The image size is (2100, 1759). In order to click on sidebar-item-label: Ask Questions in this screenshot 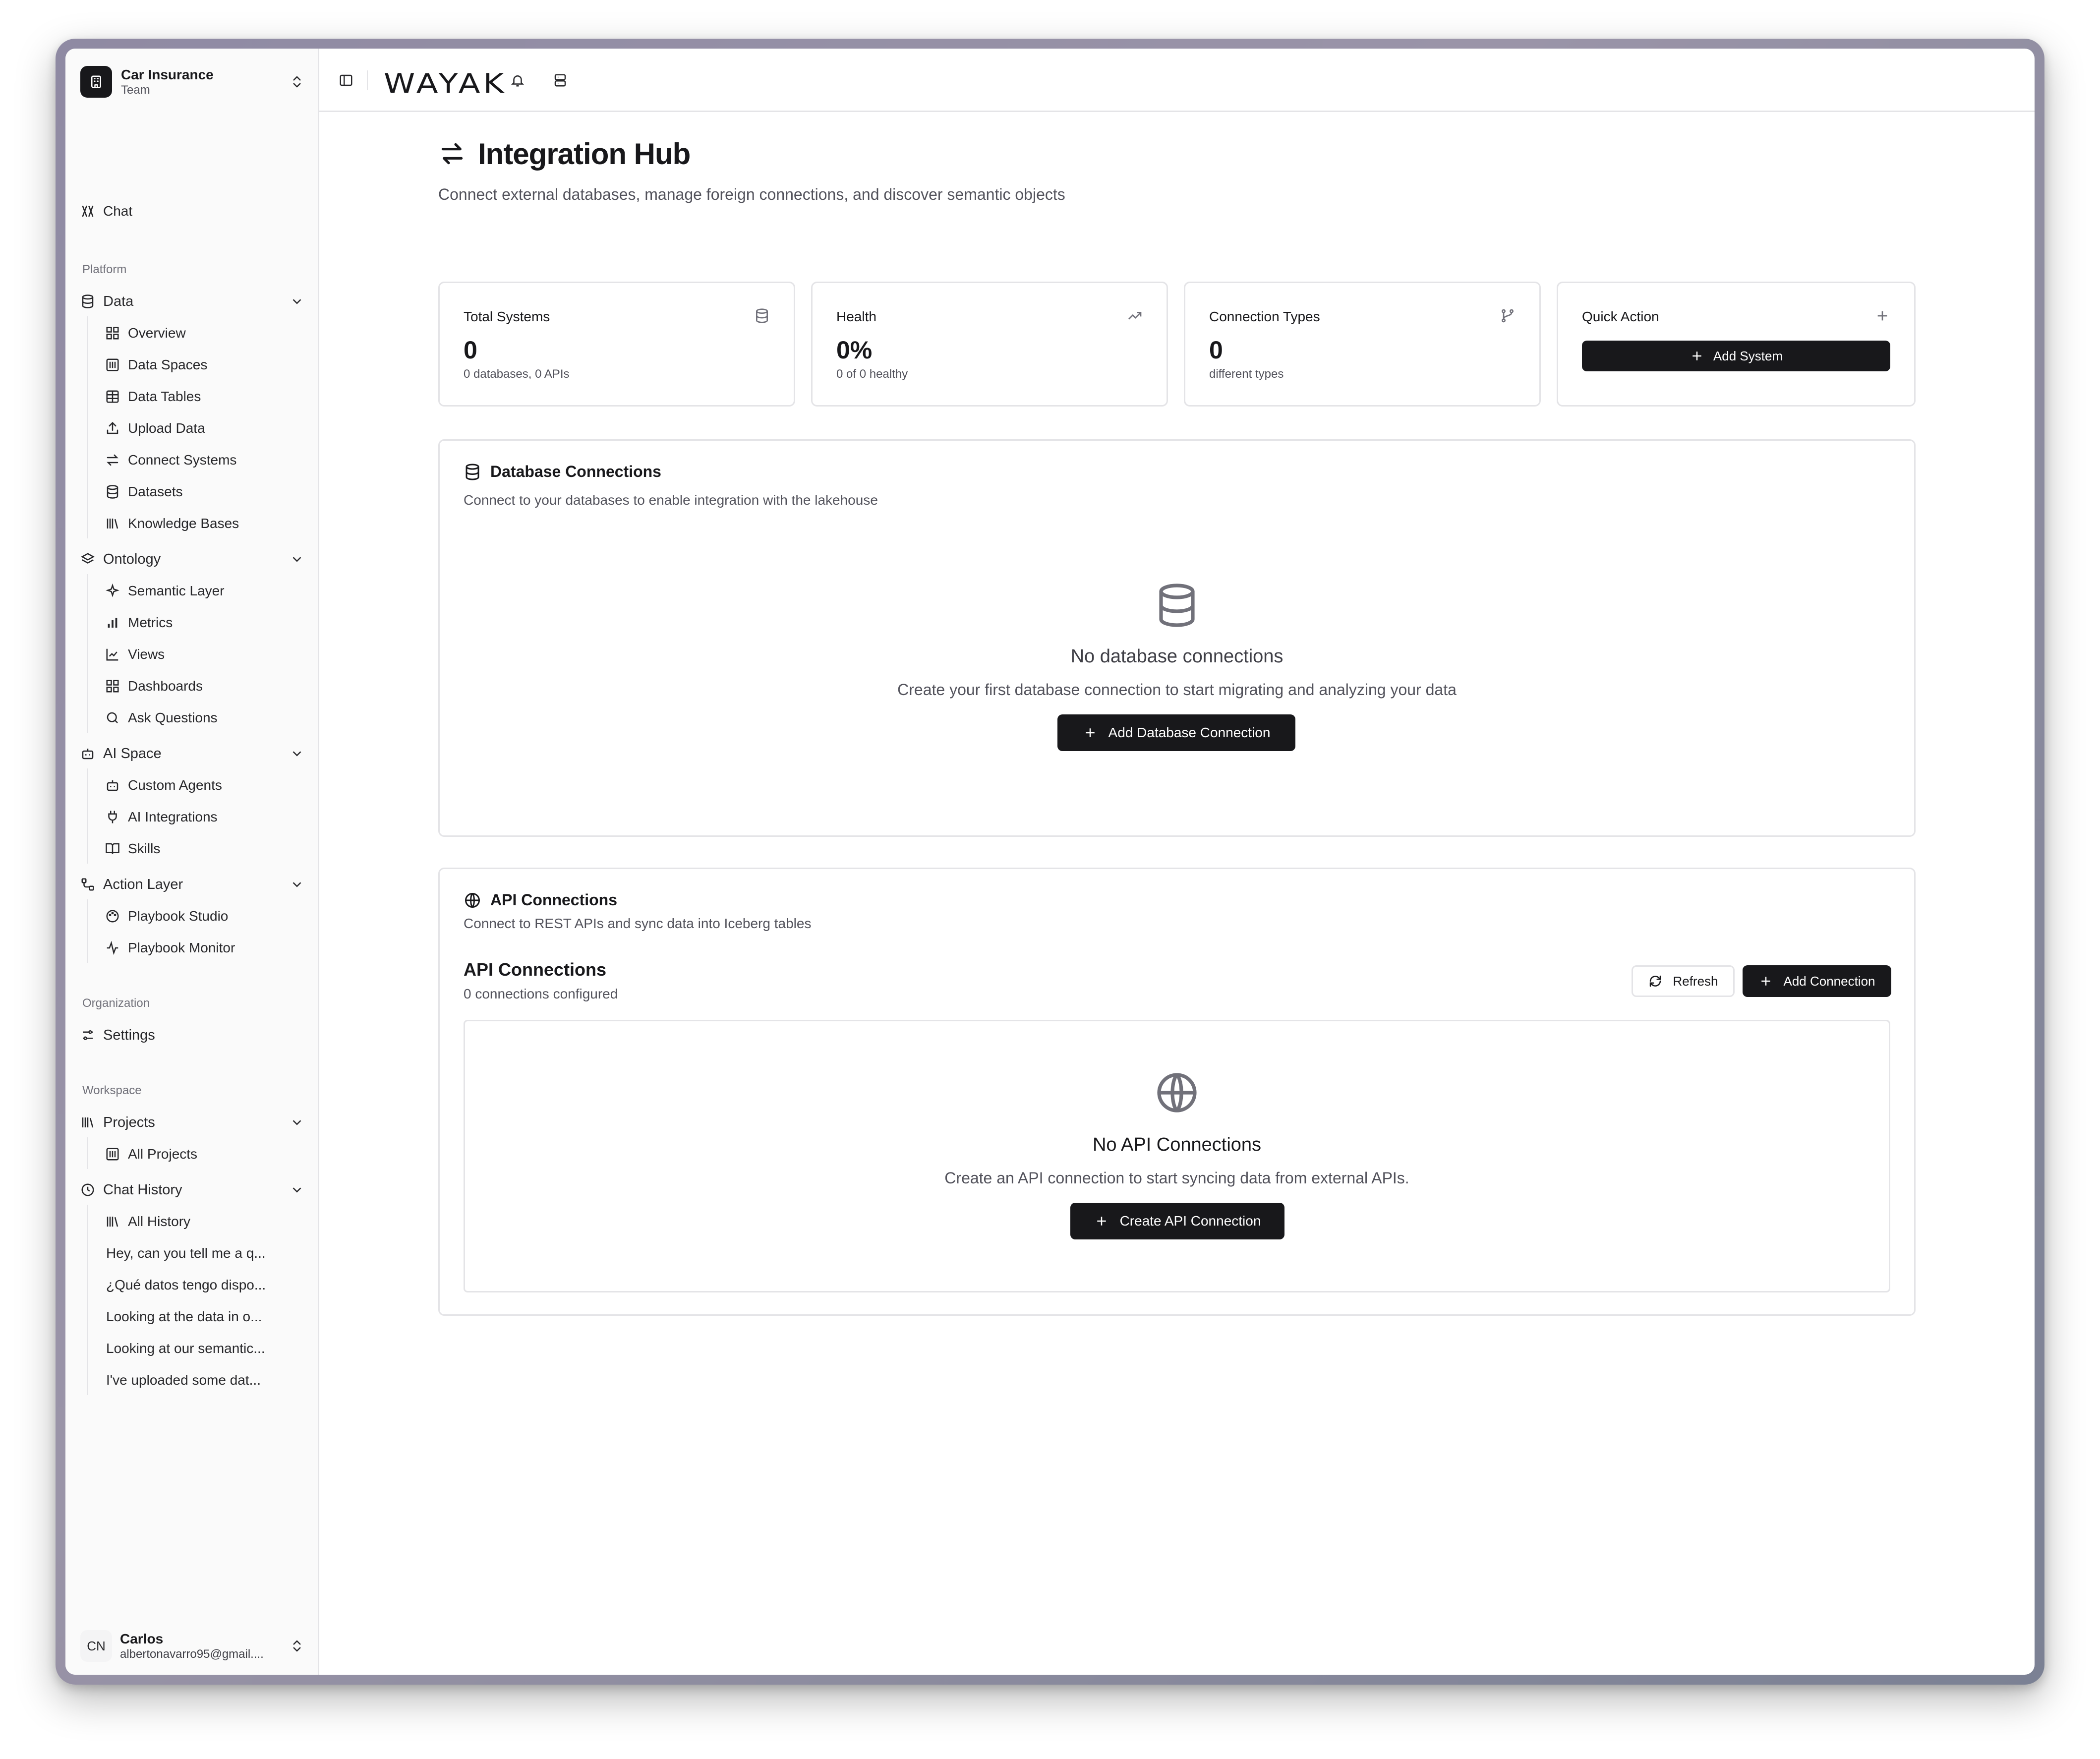, I will do `click(173, 717)`.